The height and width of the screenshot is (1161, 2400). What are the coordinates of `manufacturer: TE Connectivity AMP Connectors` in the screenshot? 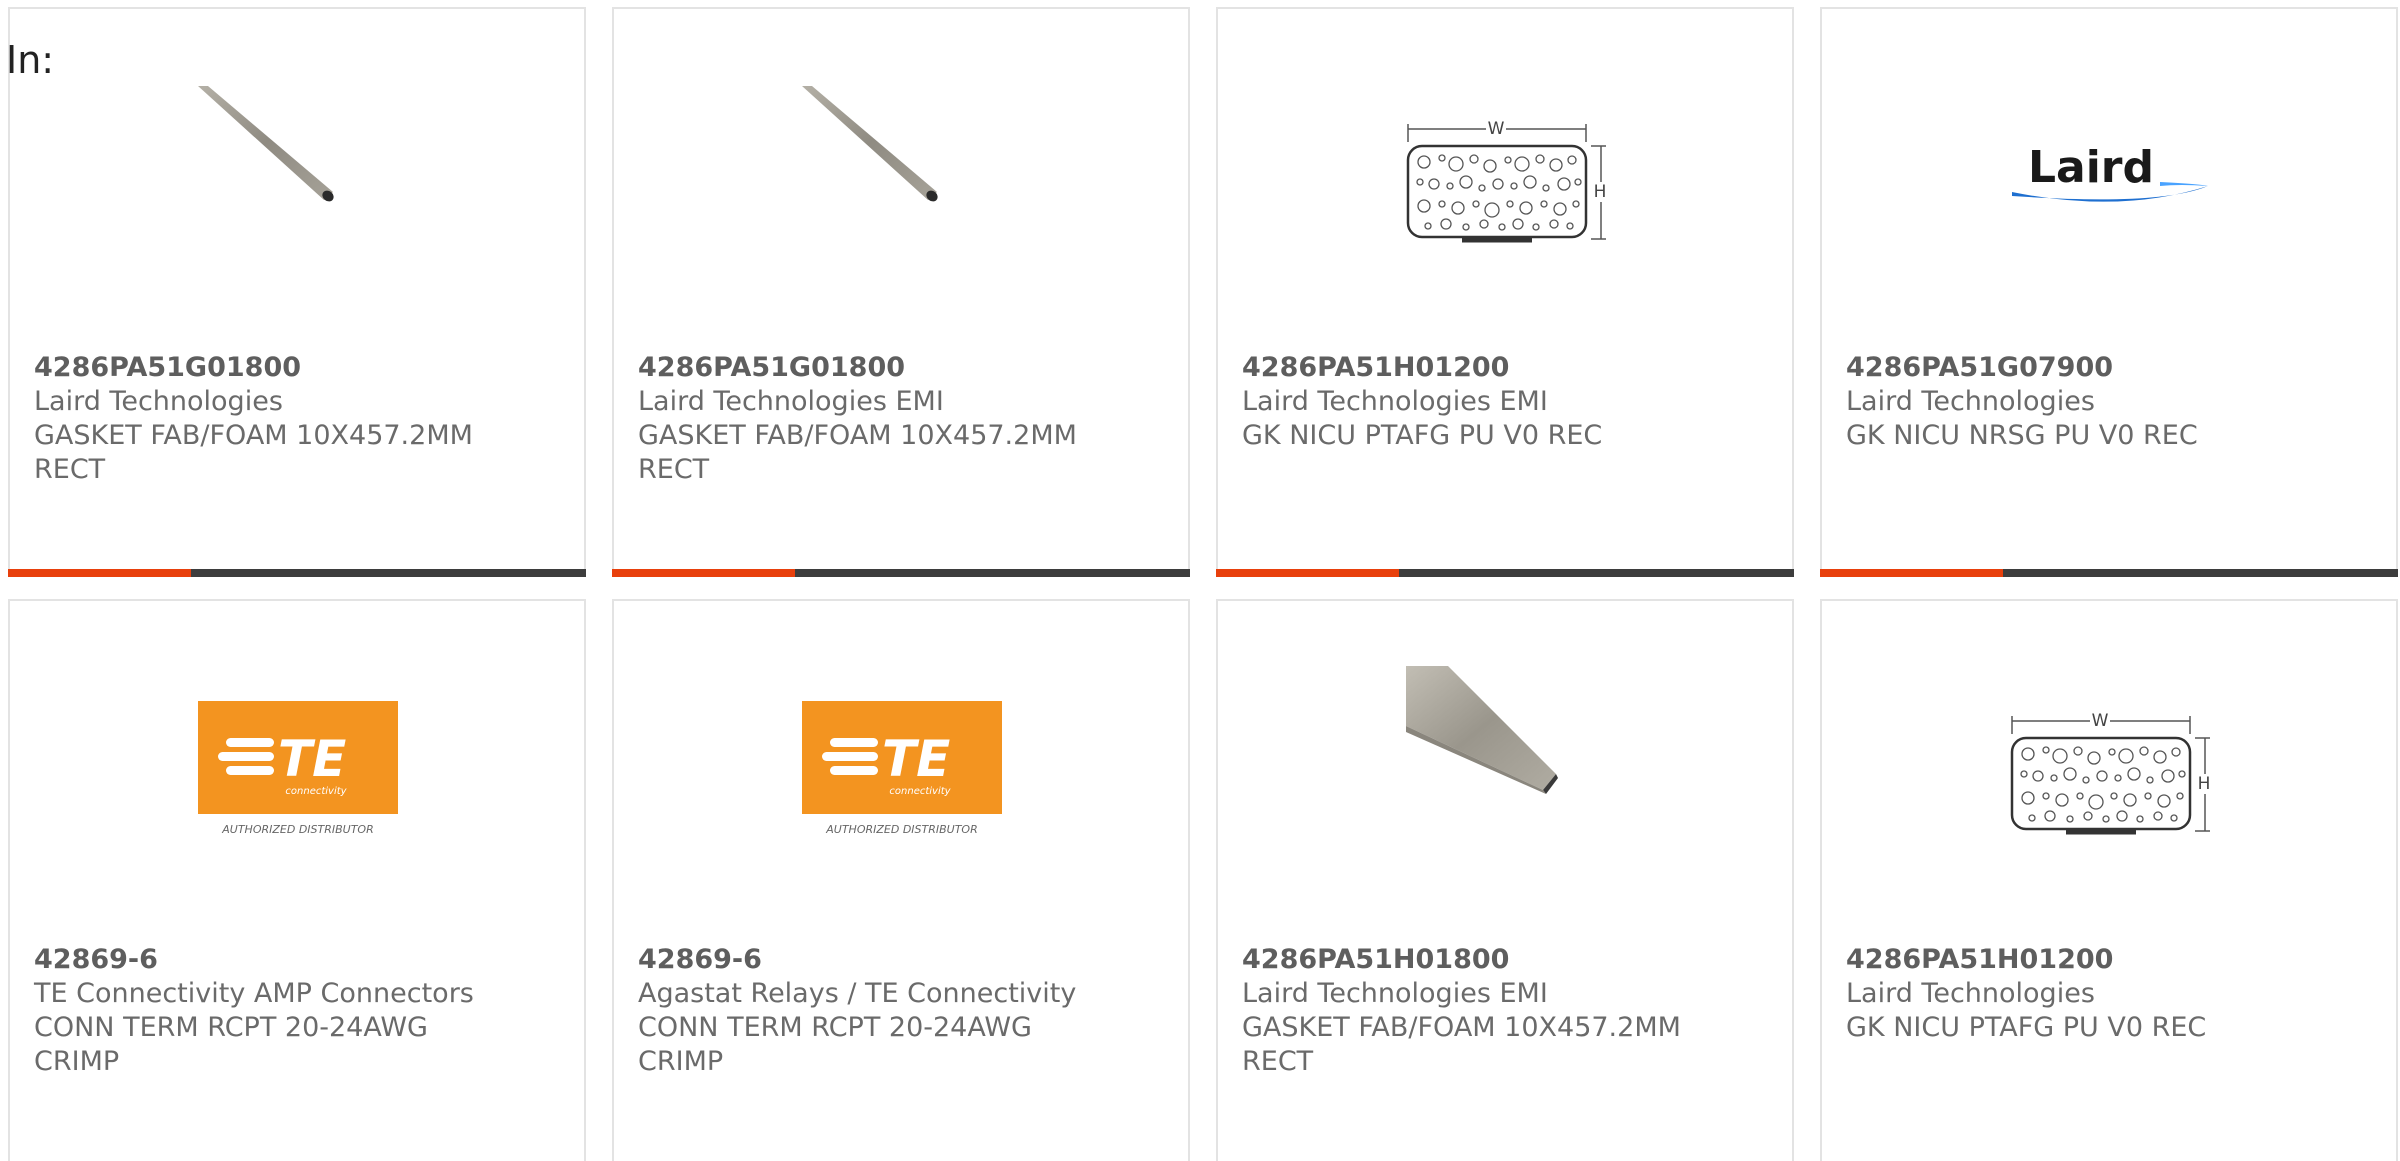 It's located at (254, 993).